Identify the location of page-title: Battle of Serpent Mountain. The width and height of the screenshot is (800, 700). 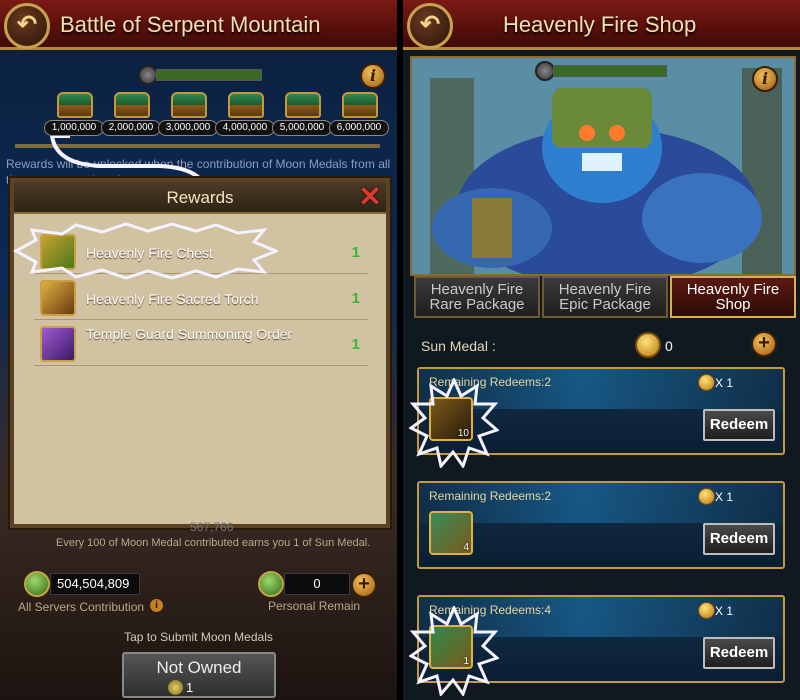
(190, 24).